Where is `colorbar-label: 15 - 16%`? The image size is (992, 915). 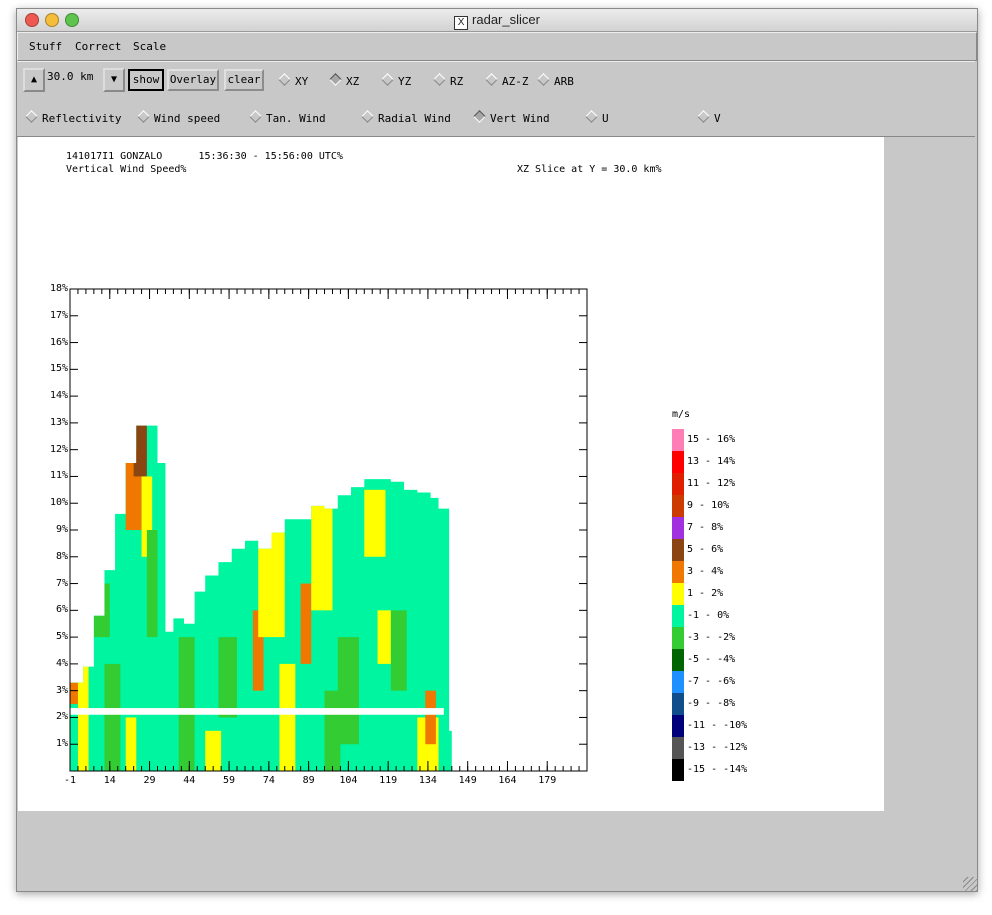
colorbar-label: 15 - 16% is located at coordinates (711, 439).